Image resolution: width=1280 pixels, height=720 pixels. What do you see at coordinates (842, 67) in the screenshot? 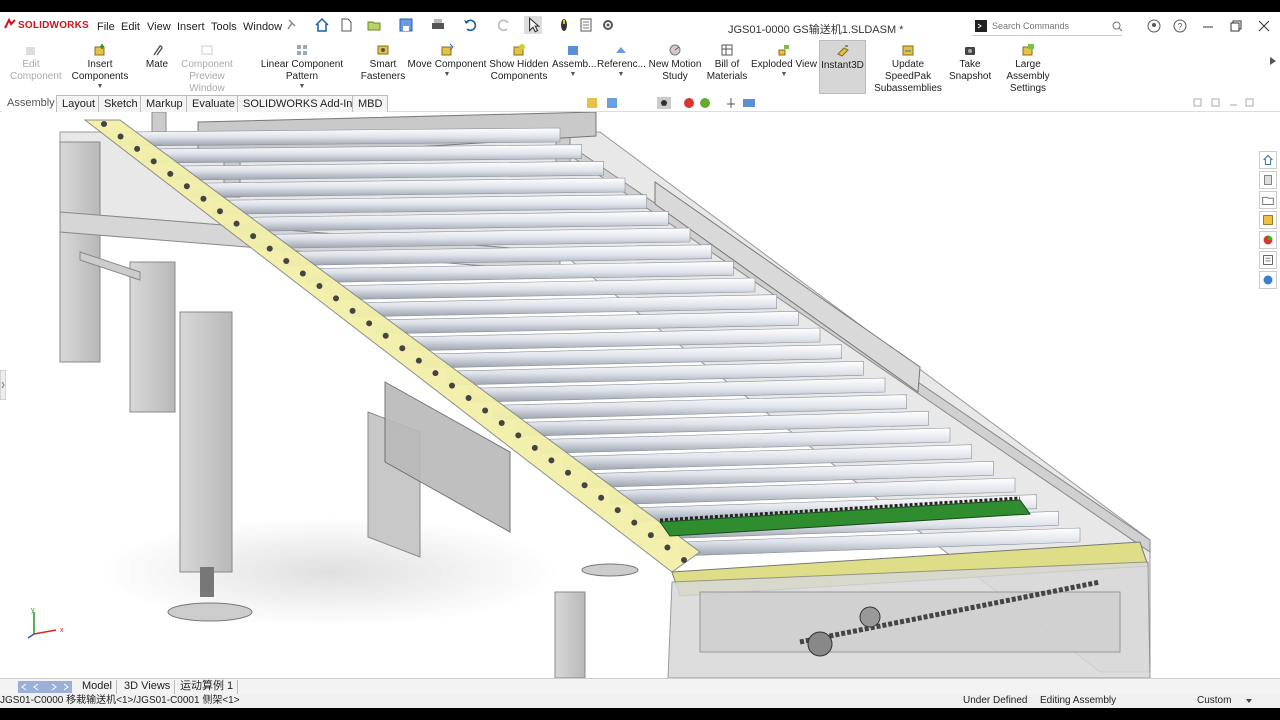
I see `instant3d-button: Instant3D` at bounding box center [842, 67].